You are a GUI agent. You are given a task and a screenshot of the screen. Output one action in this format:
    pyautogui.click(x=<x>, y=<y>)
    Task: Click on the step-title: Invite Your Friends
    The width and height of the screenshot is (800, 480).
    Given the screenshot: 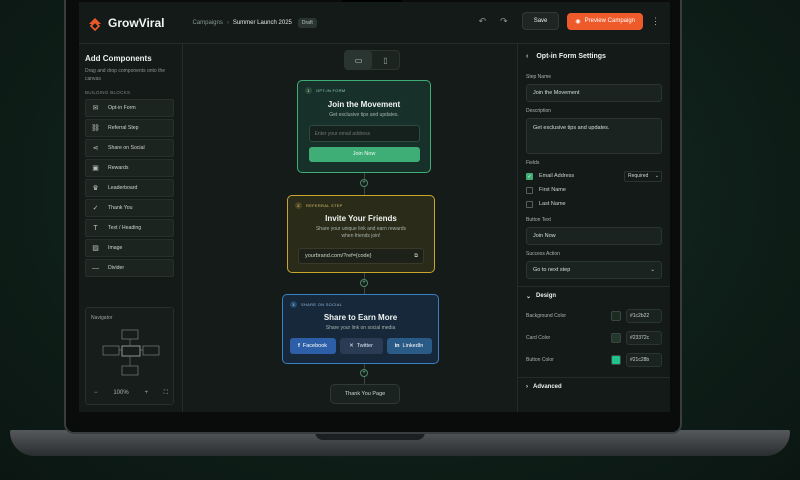 What is the action you would take?
    pyautogui.click(x=361, y=218)
    